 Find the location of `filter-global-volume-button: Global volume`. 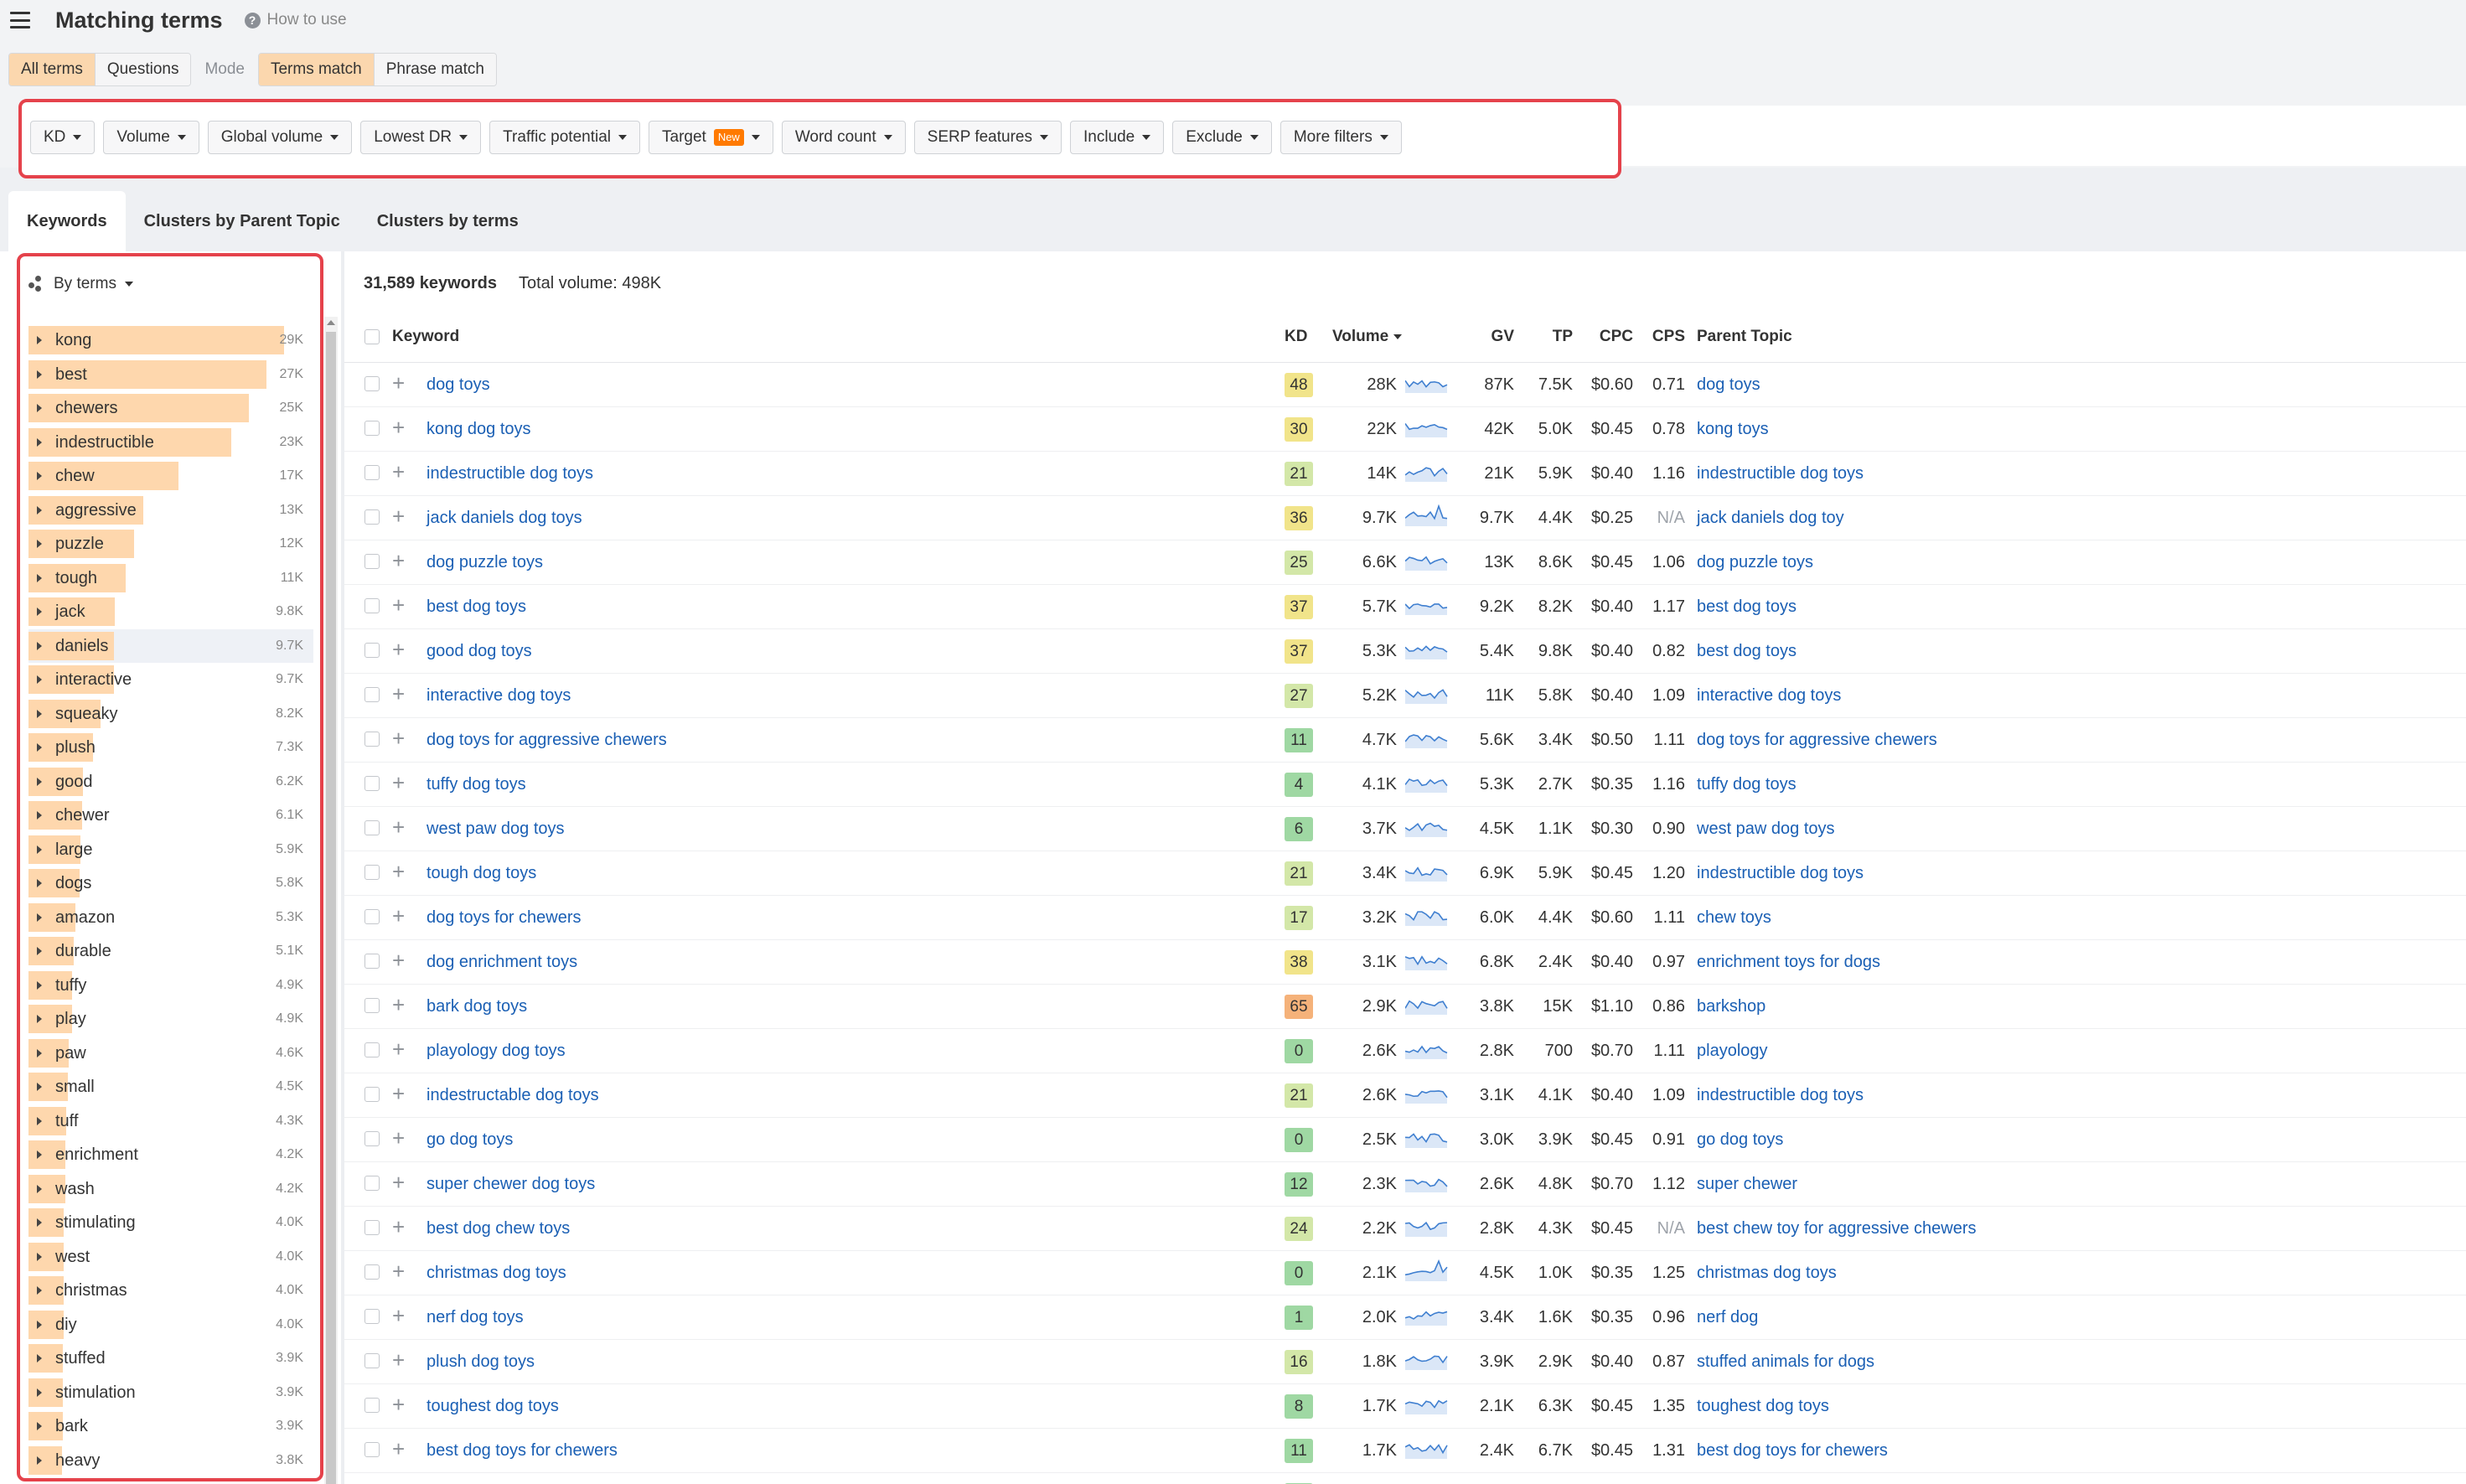

filter-global-volume-button: Global volume is located at coordinates (280, 137).